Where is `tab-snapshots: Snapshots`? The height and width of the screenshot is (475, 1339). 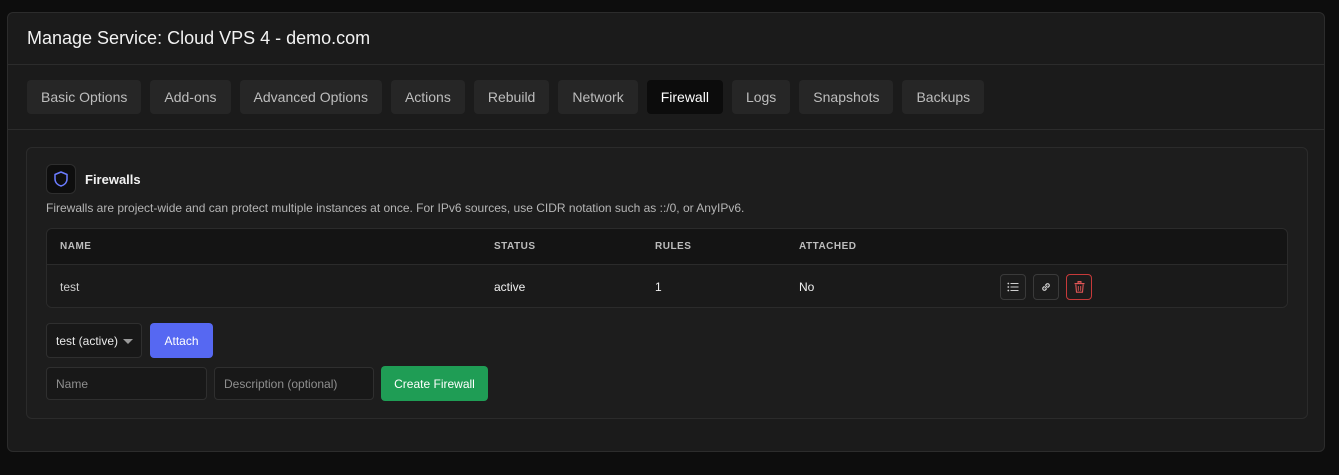 tab-snapshots: Snapshots is located at coordinates (846, 97).